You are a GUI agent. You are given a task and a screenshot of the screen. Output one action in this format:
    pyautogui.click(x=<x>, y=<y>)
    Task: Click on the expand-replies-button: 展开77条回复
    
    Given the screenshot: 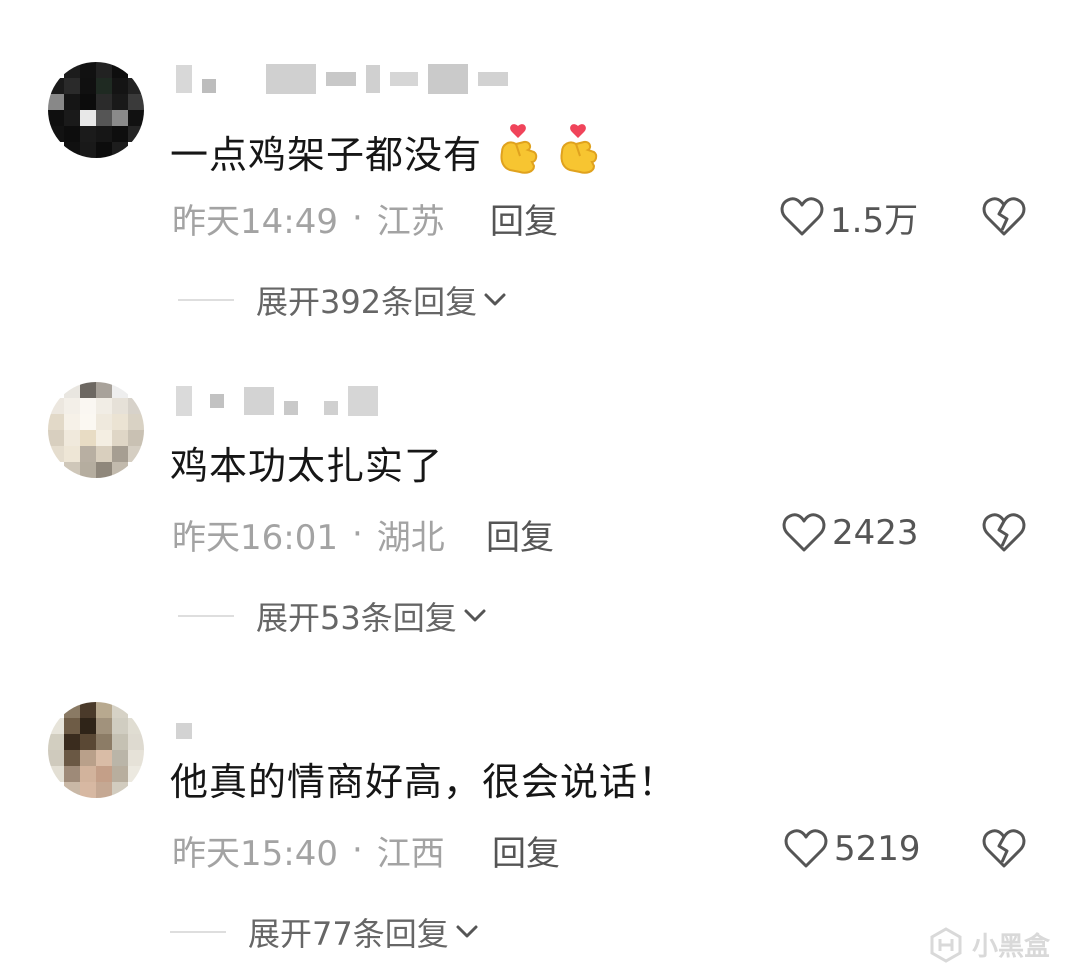 What is the action you would take?
    pyautogui.click(x=324, y=932)
    